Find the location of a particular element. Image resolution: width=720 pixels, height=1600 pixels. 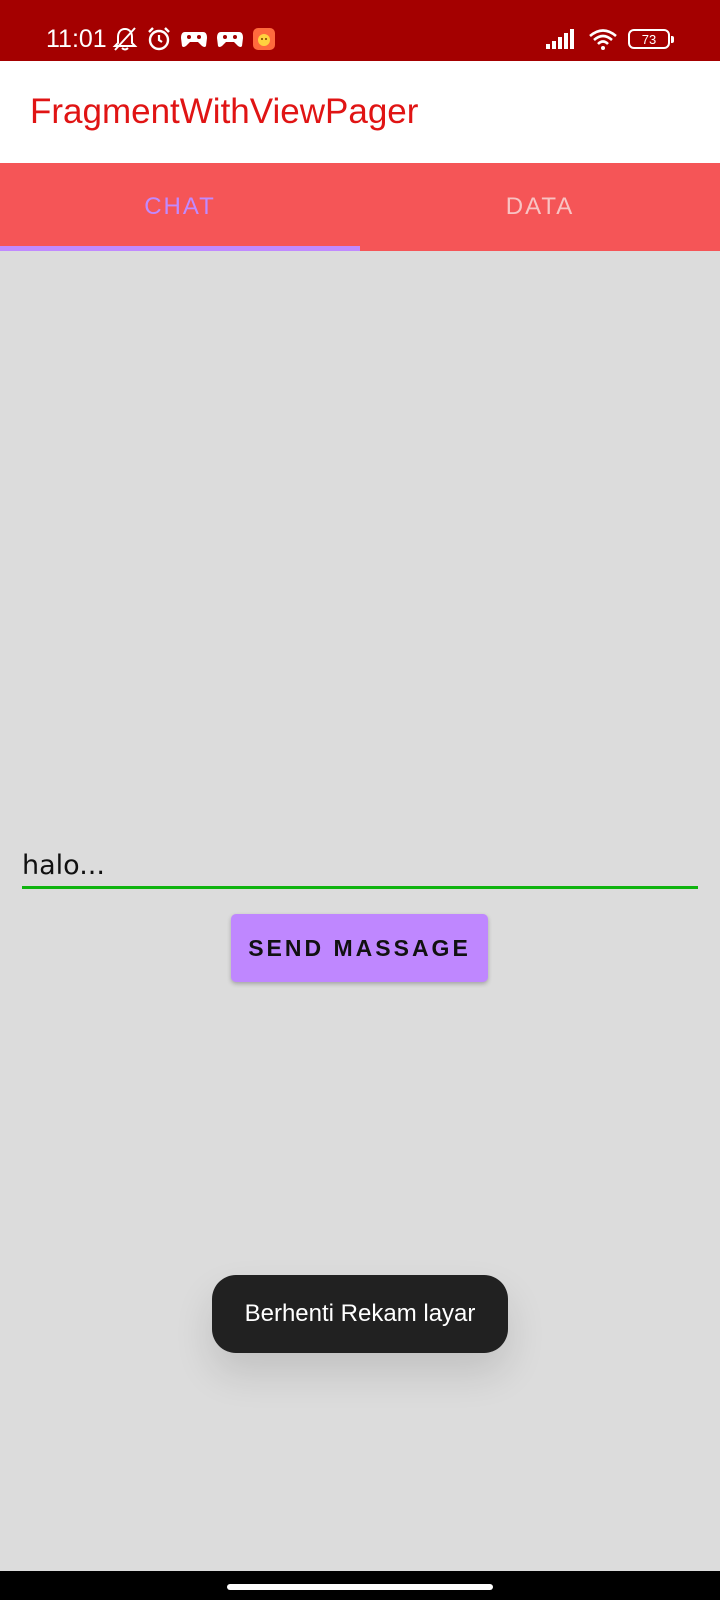

app-notification-icon is located at coordinates (264, 39).